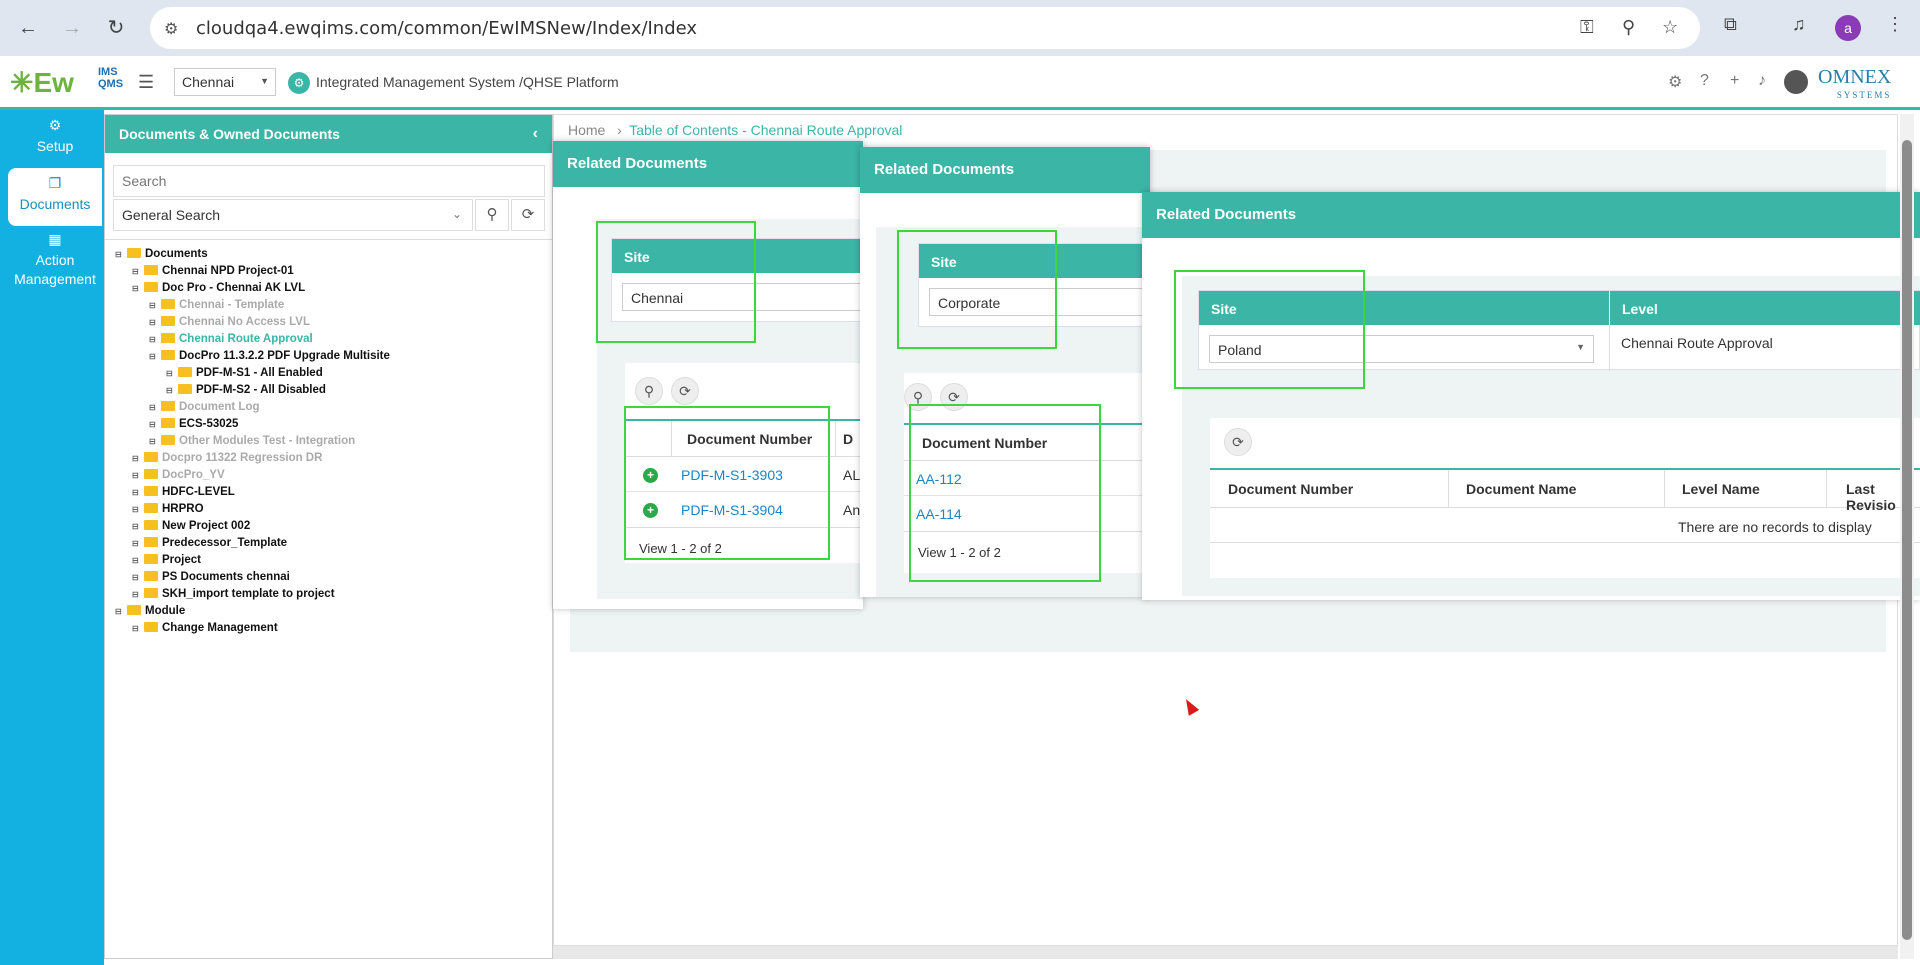 The image size is (1920, 965). I want to click on user-avatar, so click(1796, 82).